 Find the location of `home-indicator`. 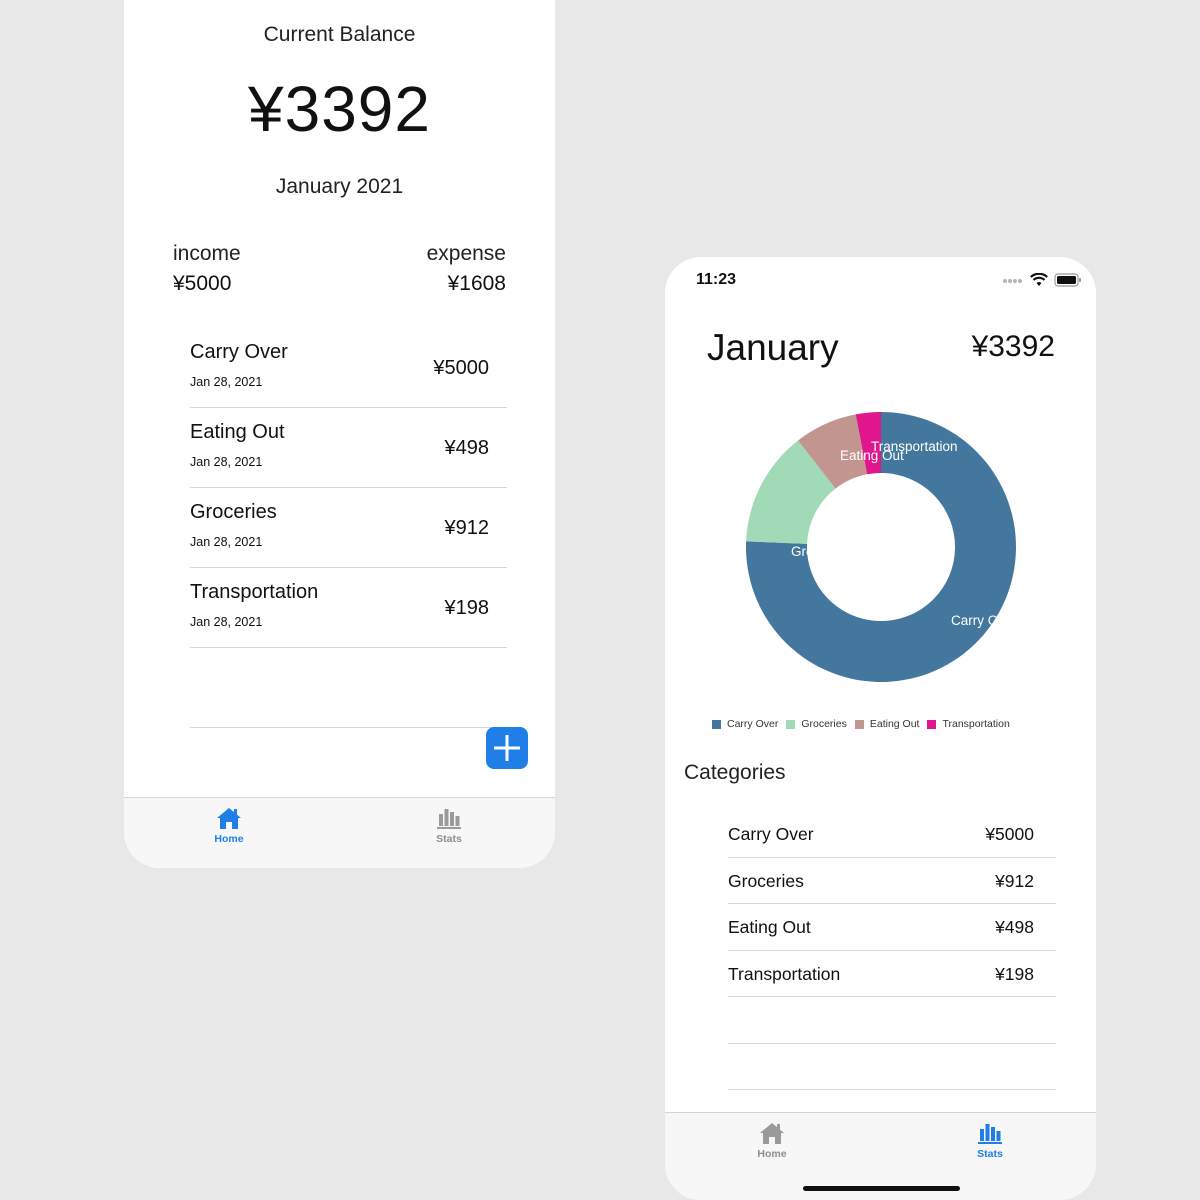

home-indicator is located at coordinates (881, 1188).